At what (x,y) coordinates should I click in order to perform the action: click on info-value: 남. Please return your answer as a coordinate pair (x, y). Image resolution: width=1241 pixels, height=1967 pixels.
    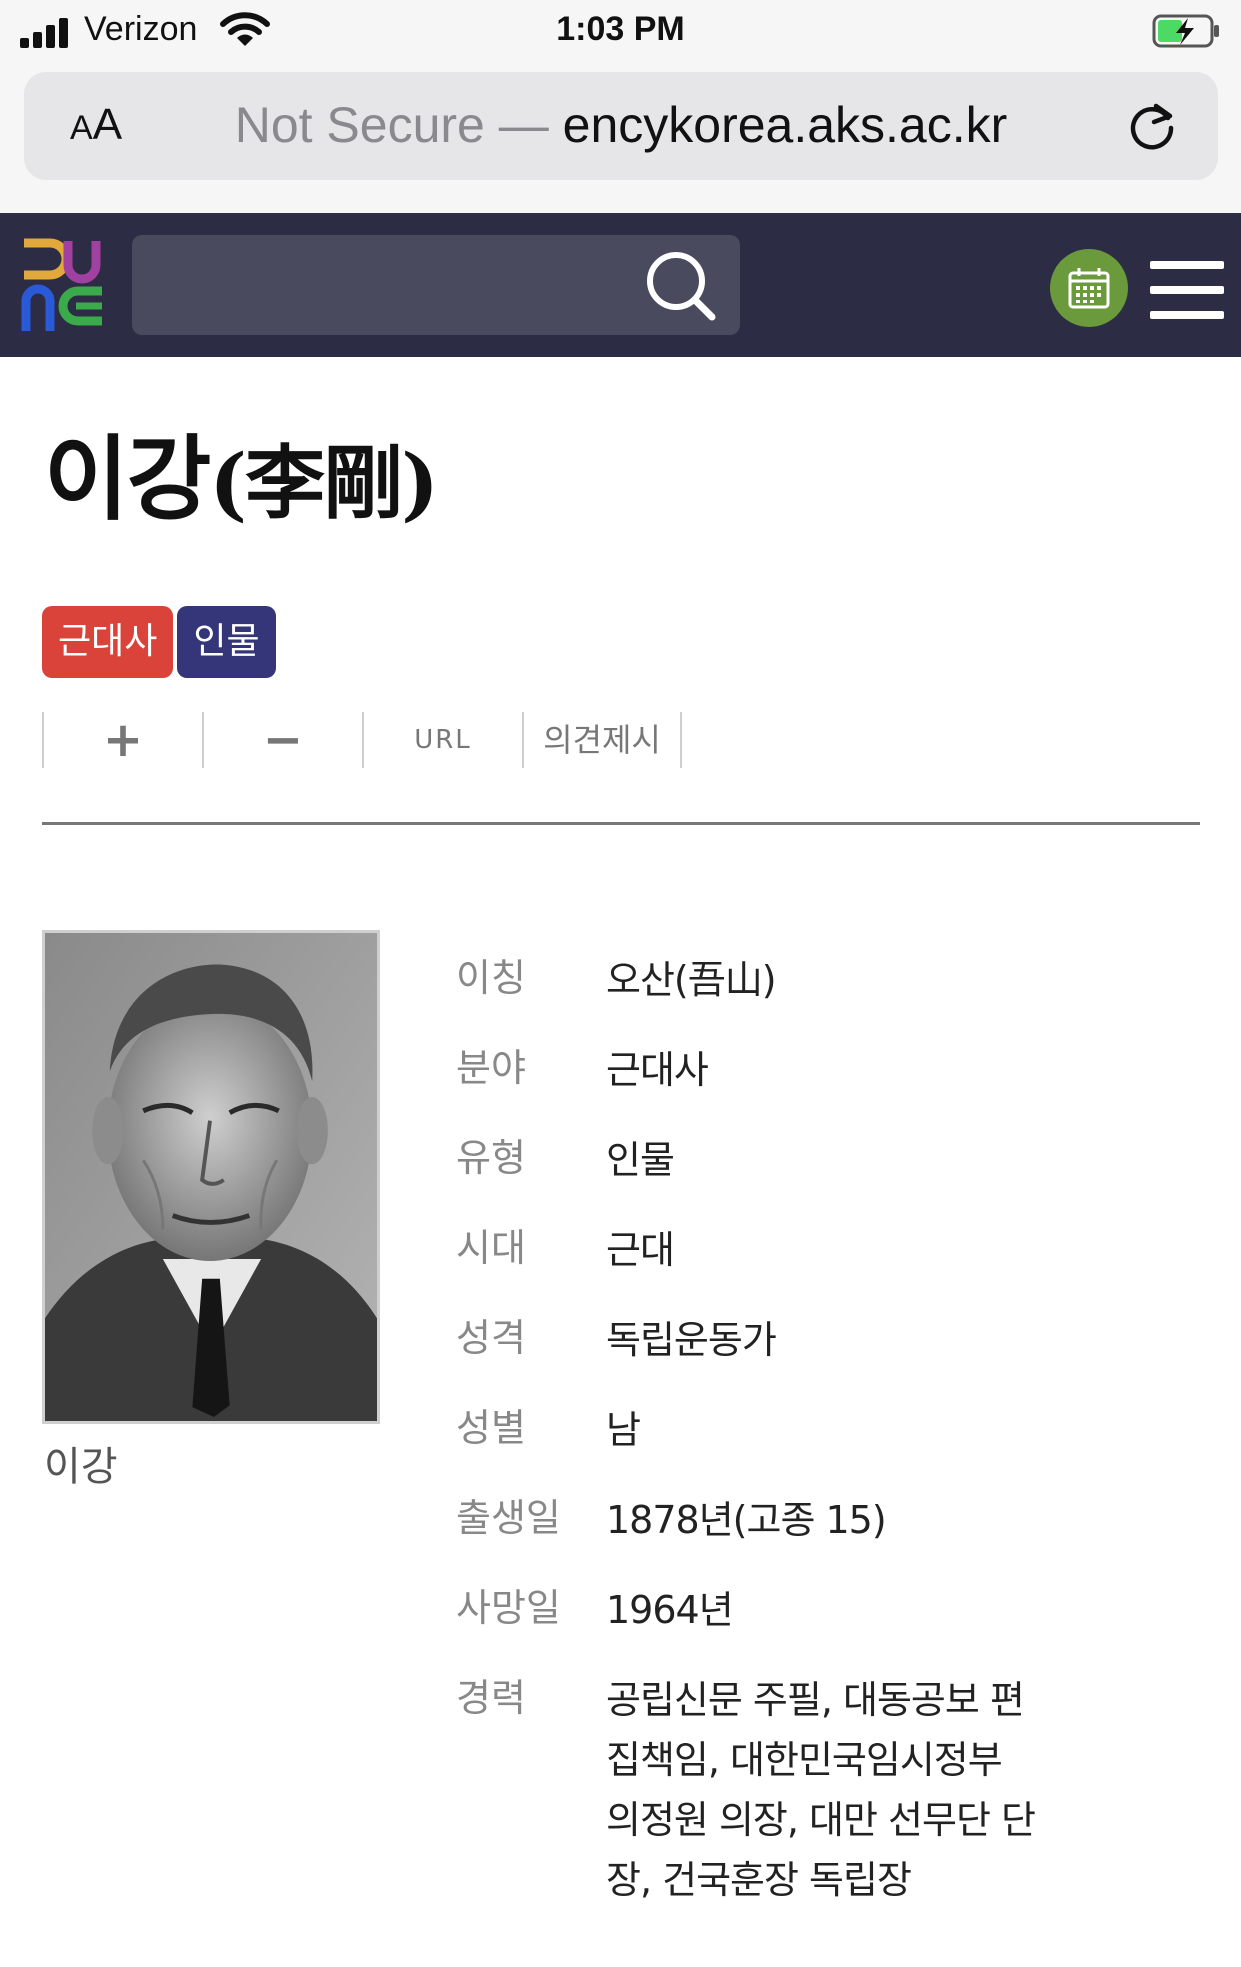
    Looking at the image, I should click on (623, 1430).